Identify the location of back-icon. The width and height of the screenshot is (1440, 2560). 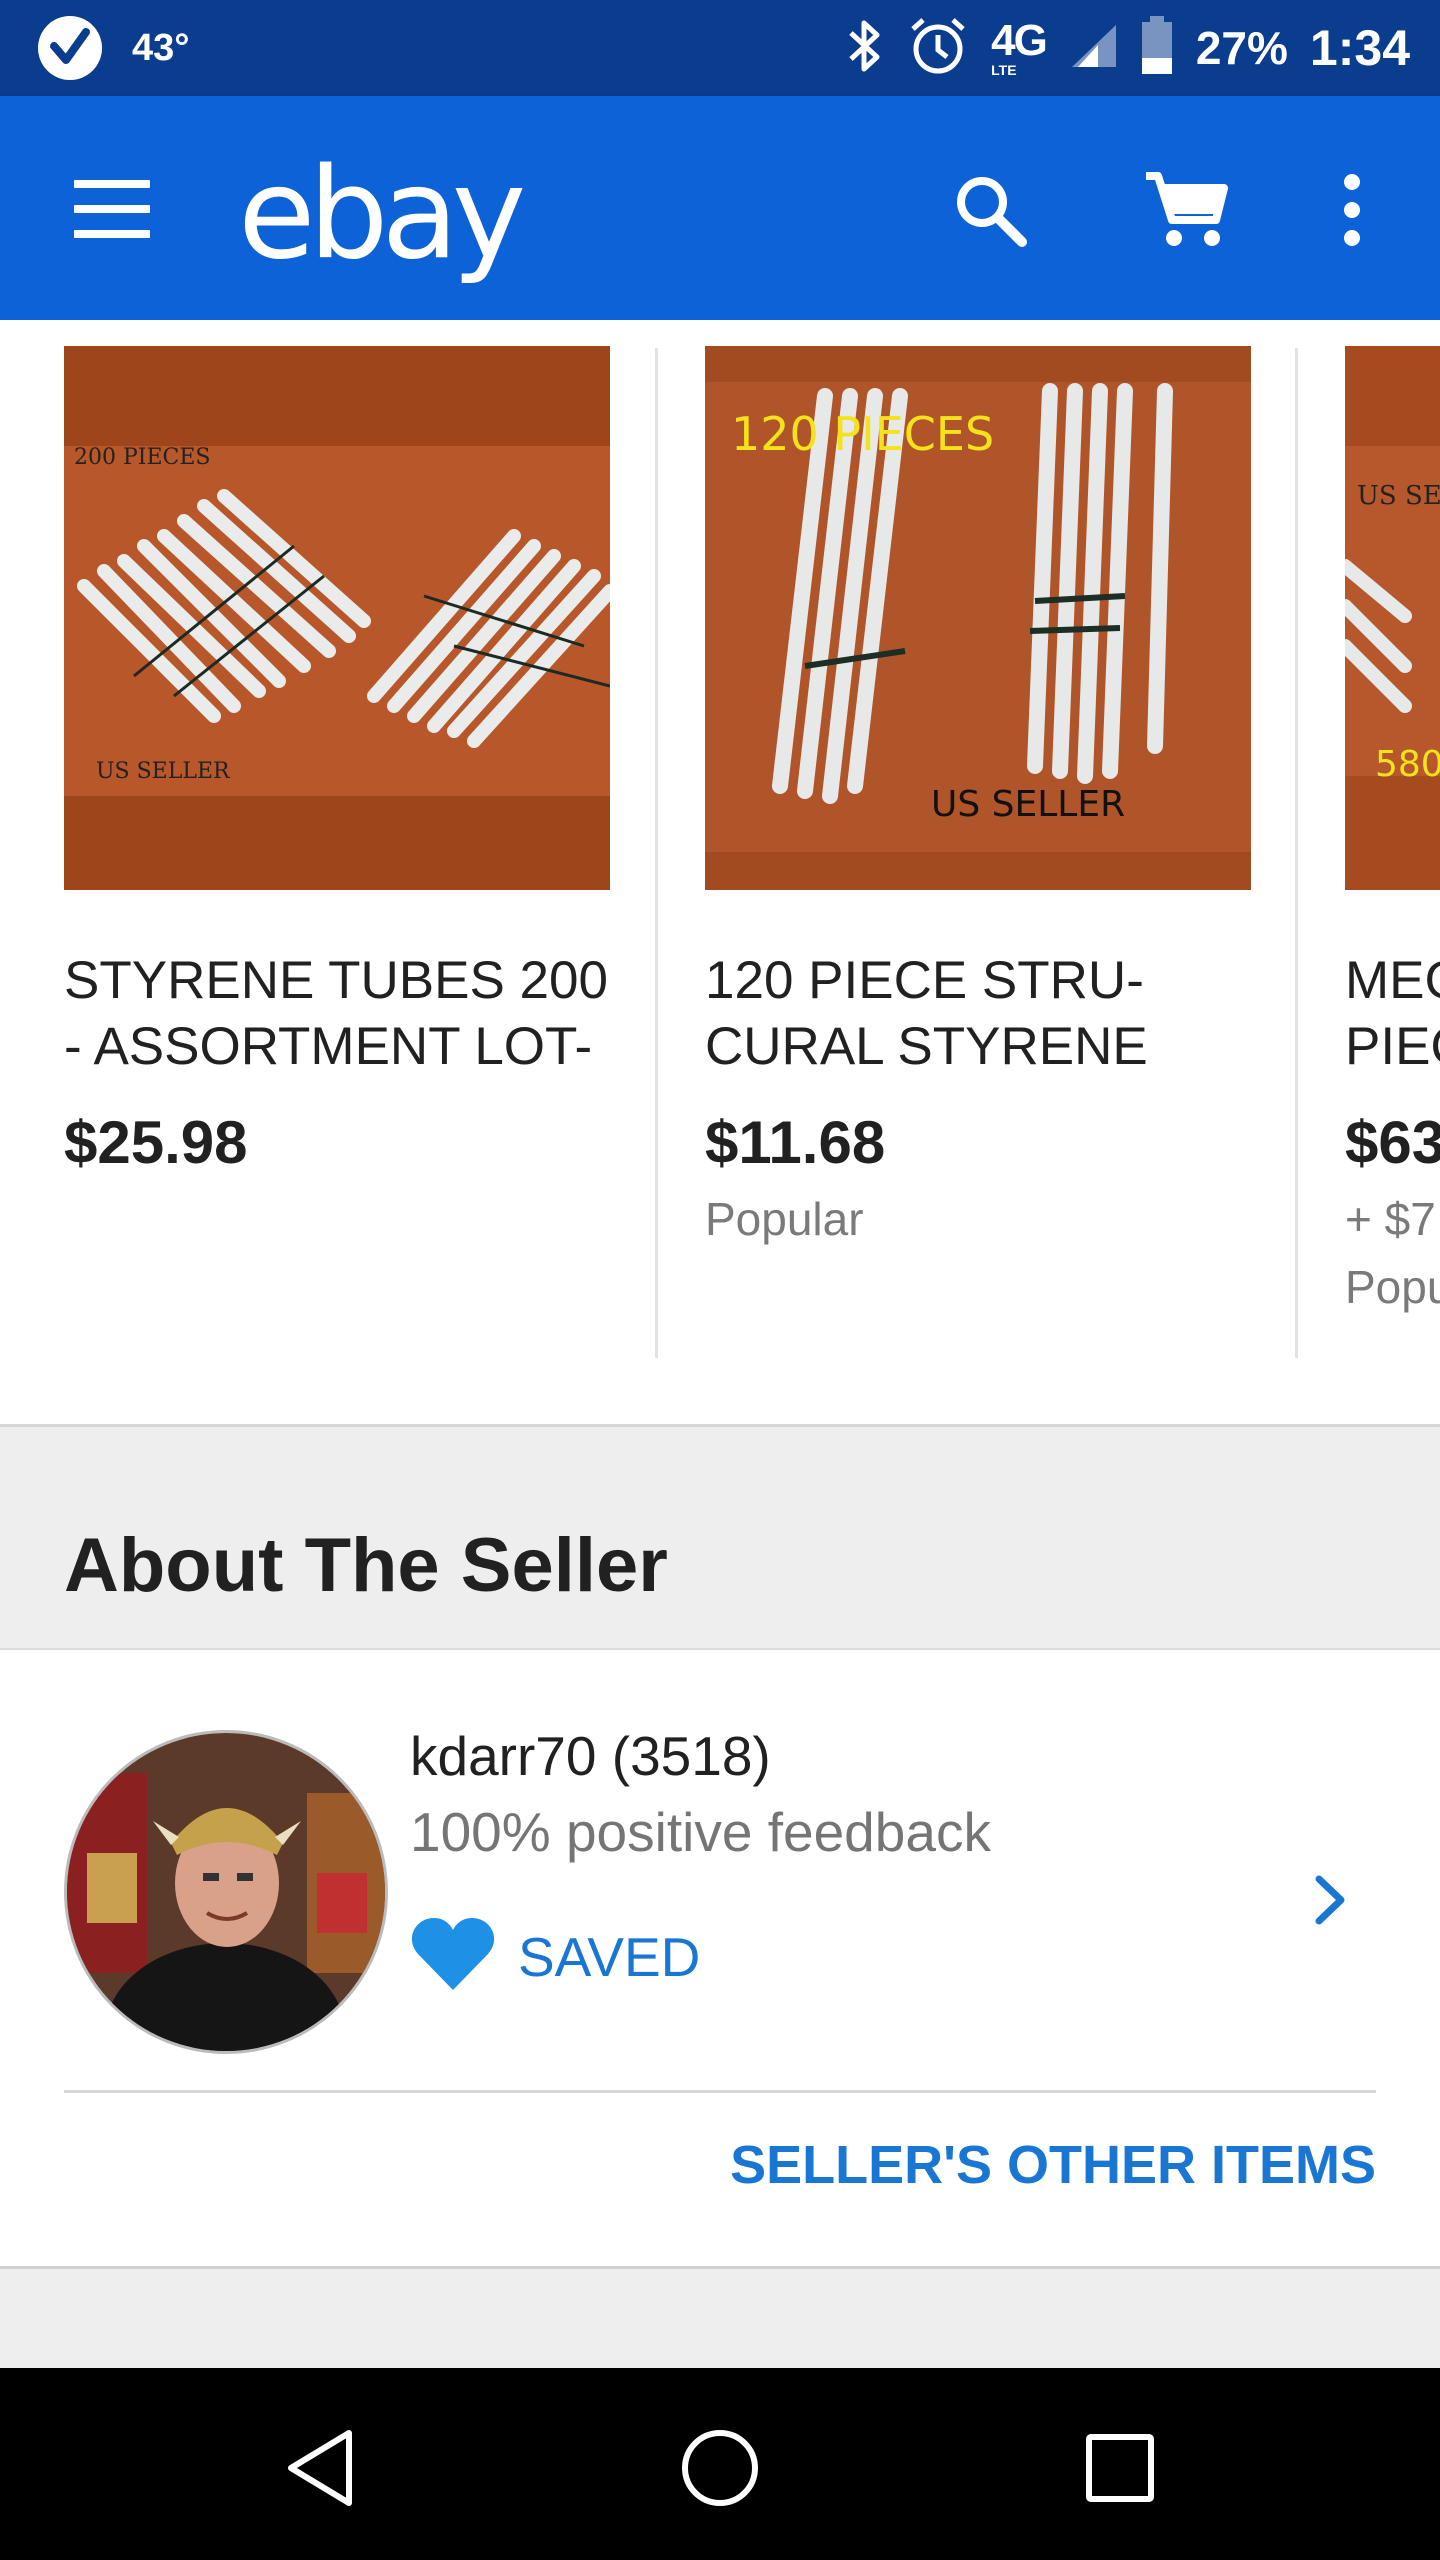
(320, 2468).